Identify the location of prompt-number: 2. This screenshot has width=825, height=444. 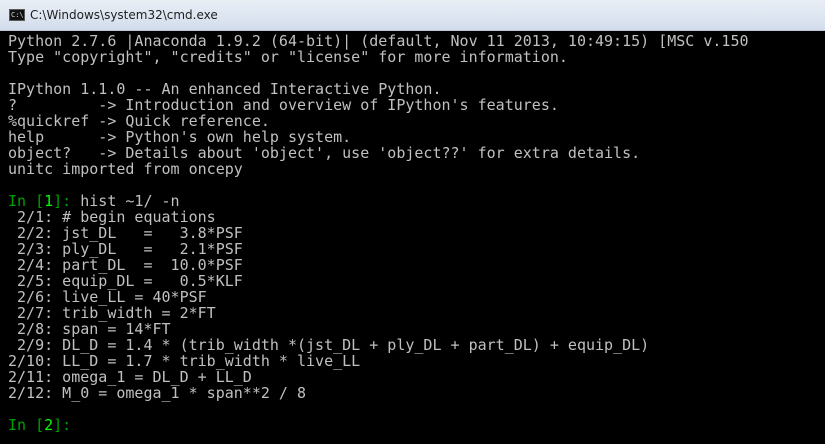
(49, 425).